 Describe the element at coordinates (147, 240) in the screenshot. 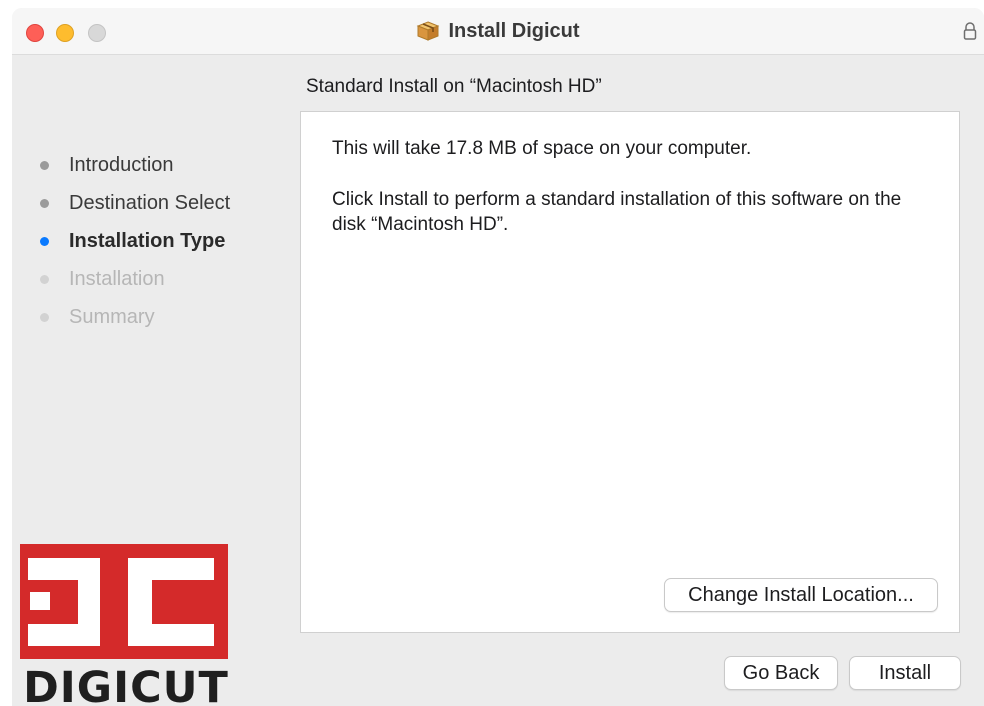

I see `step-label: Installation Type` at that location.